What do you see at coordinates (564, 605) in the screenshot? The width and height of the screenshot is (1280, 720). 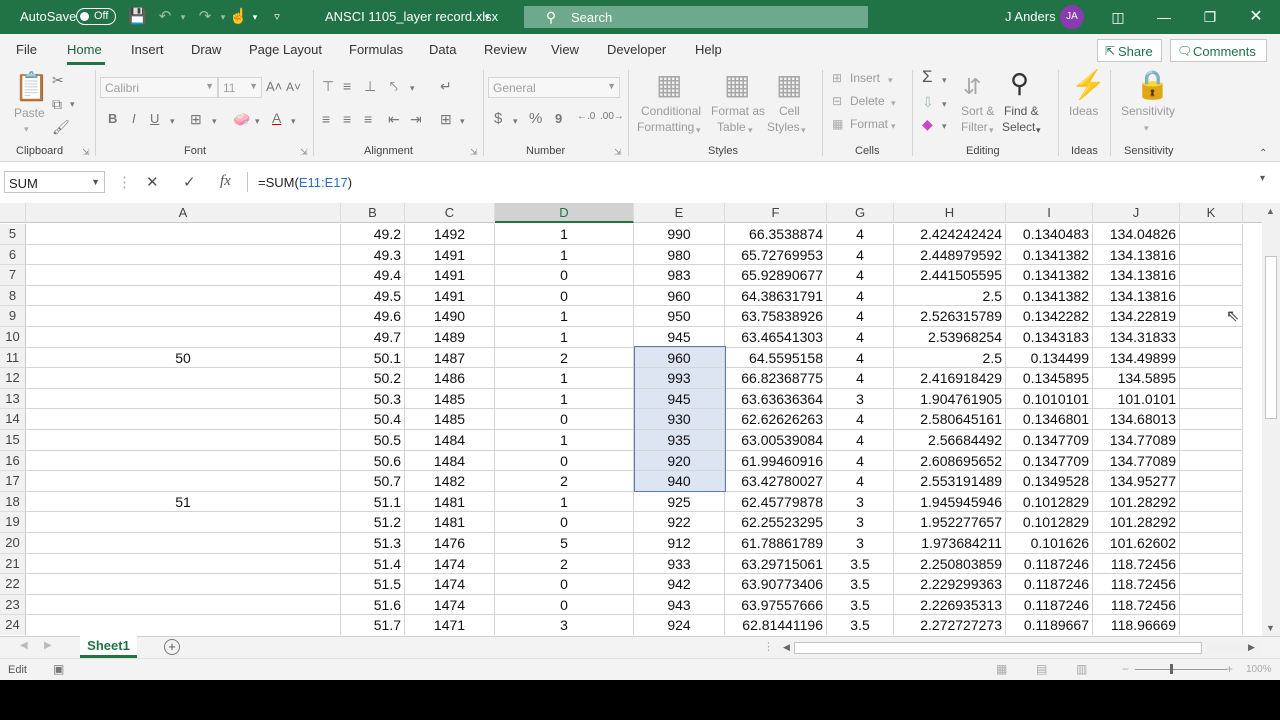 I see `cell-d23: 0` at bounding box center [564, 605].